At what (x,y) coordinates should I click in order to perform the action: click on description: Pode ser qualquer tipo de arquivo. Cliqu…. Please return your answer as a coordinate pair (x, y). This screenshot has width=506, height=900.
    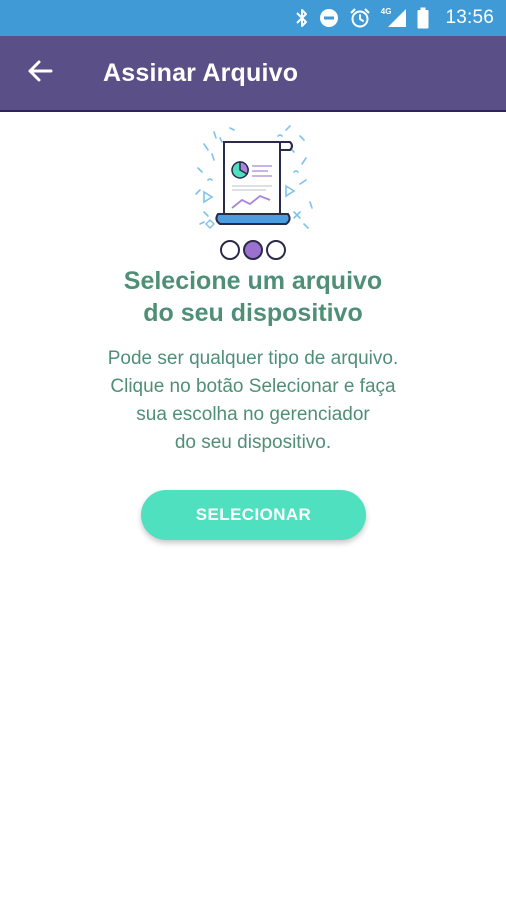
    Looking at the image, I should click on (253, 401).